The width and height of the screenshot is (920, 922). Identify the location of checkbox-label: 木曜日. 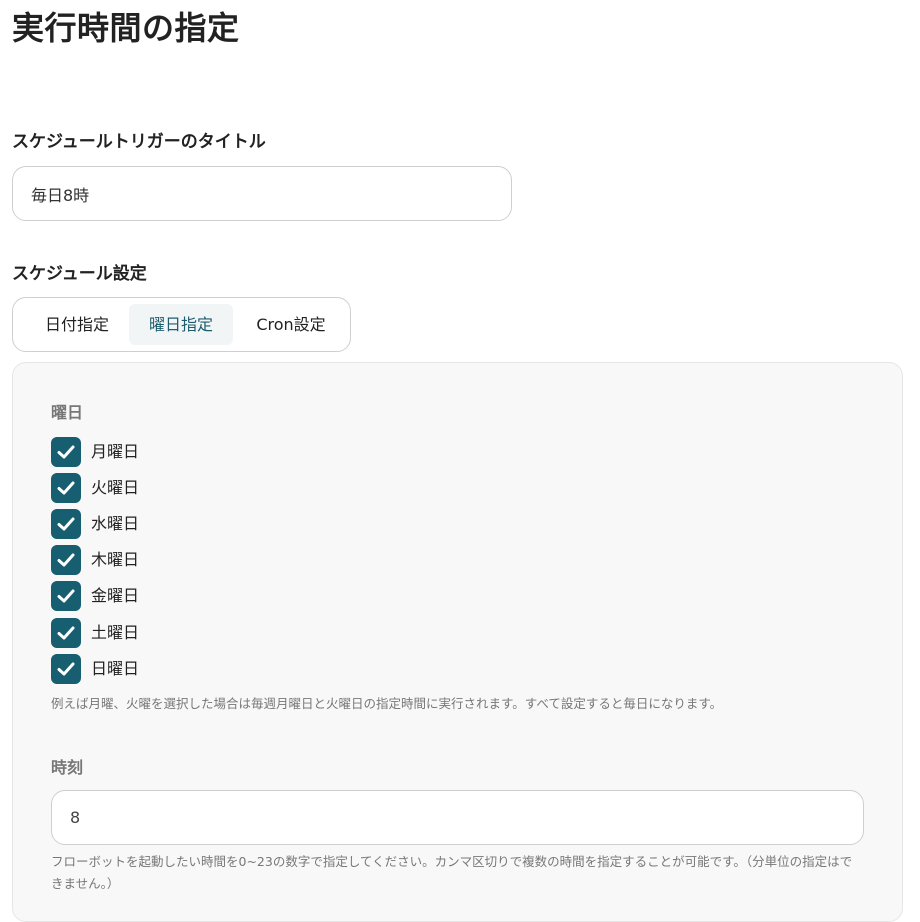
(115, 559).